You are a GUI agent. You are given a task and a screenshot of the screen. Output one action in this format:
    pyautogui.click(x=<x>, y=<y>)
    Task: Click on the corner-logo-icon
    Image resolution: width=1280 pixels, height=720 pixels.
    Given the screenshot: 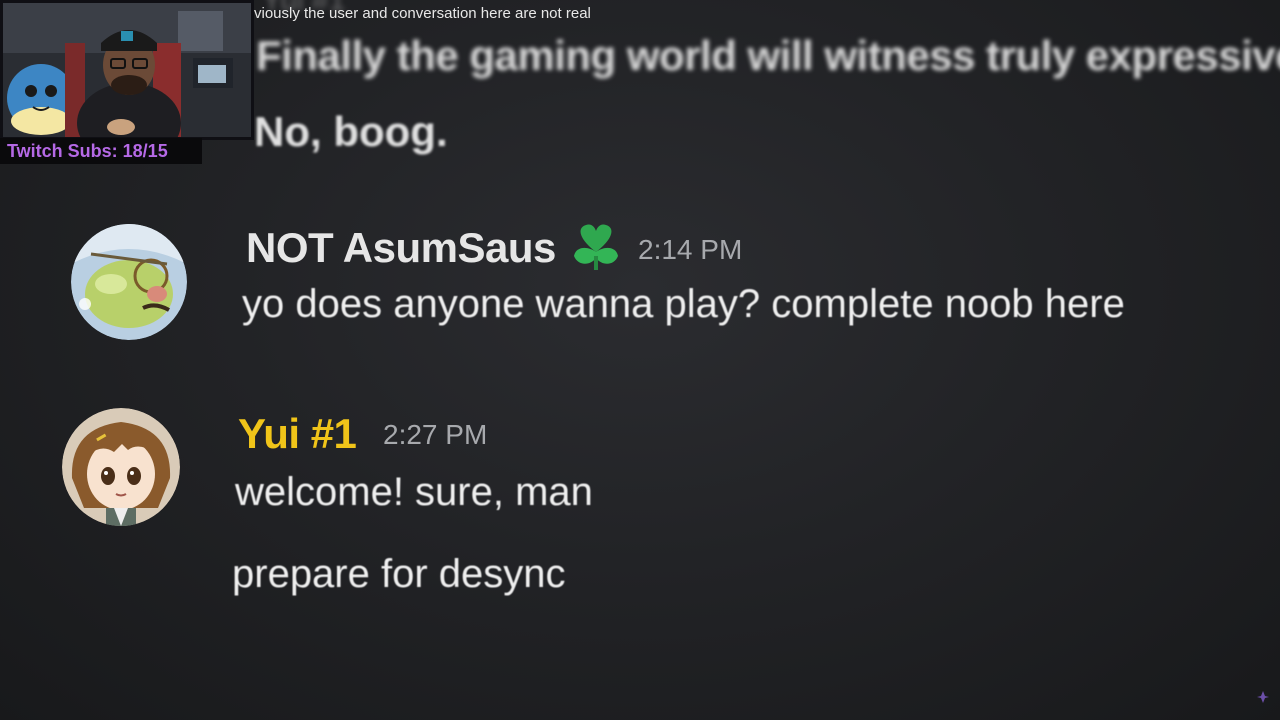 What is the action you would take?
    pyautogui.click(x=1263, y=697)
    